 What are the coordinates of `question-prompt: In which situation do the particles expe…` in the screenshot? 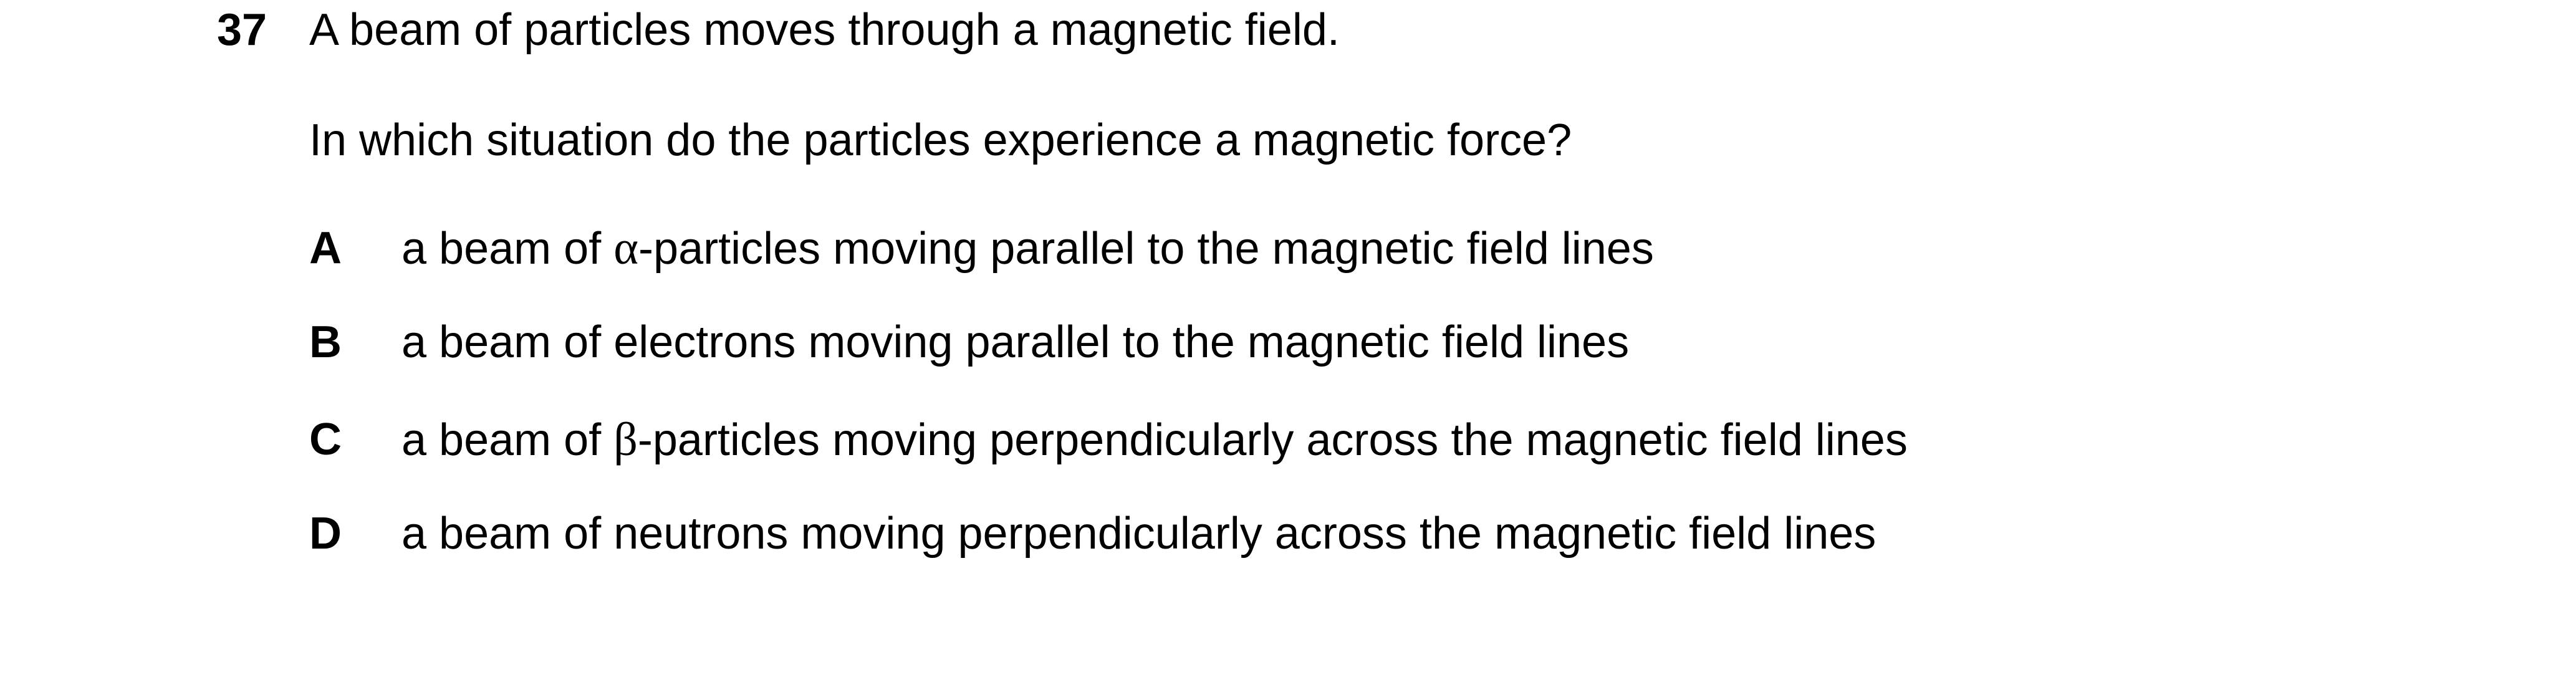 It's located at (940, 140).